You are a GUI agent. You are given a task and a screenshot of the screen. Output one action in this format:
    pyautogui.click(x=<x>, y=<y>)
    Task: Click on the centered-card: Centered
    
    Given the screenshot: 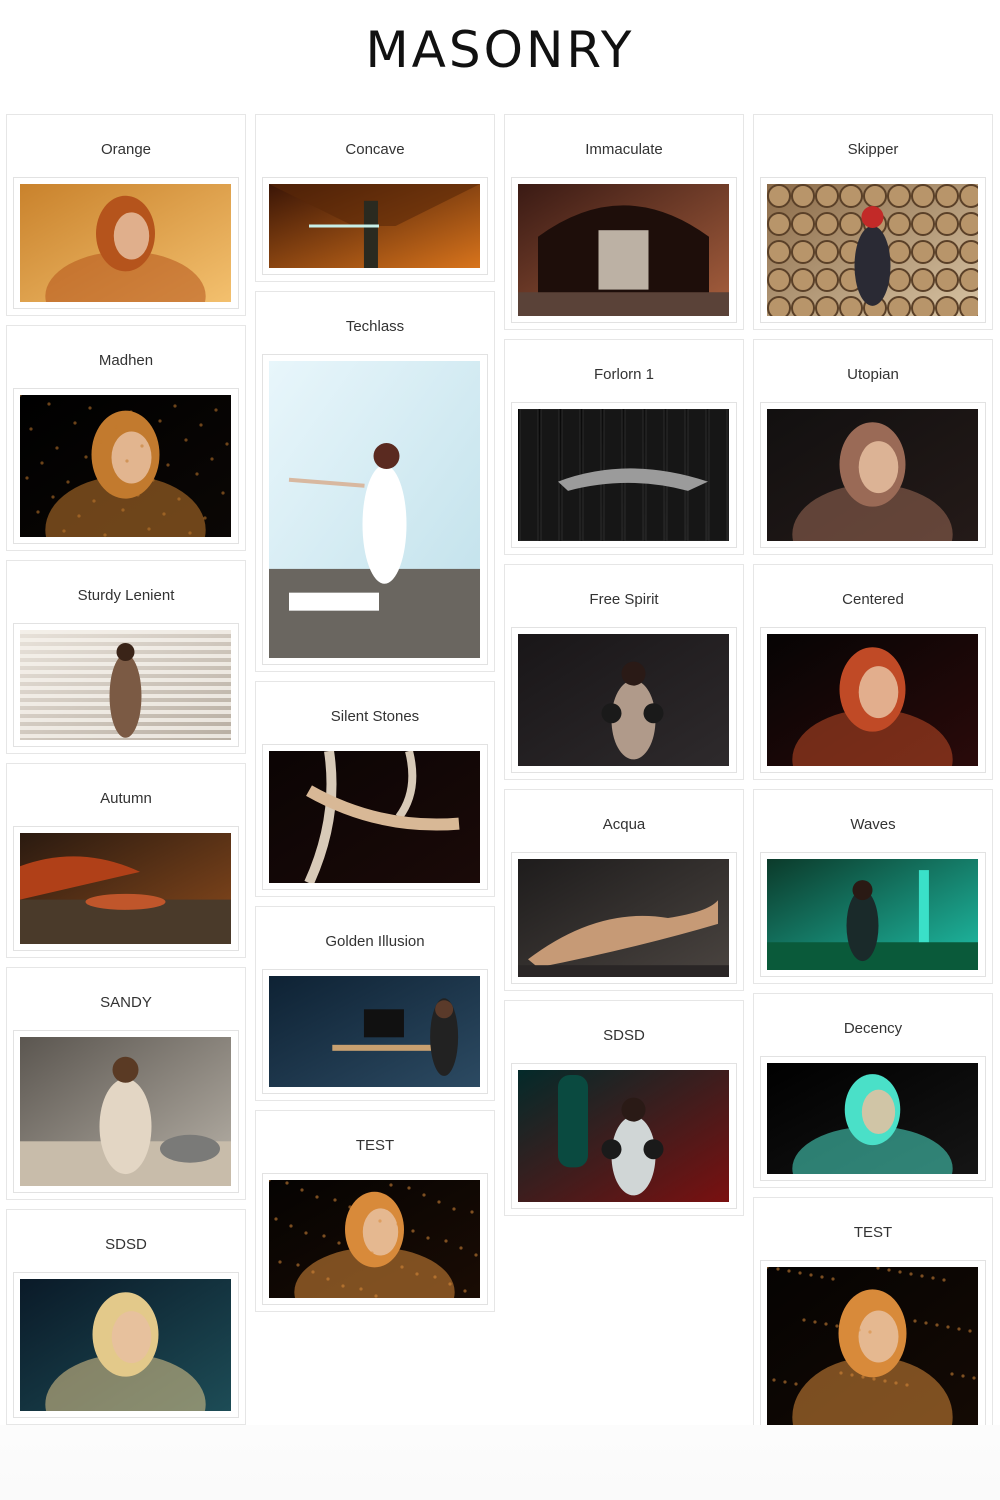 What is the action you would take?
    pyautogui.click(x=873, y=672)
    